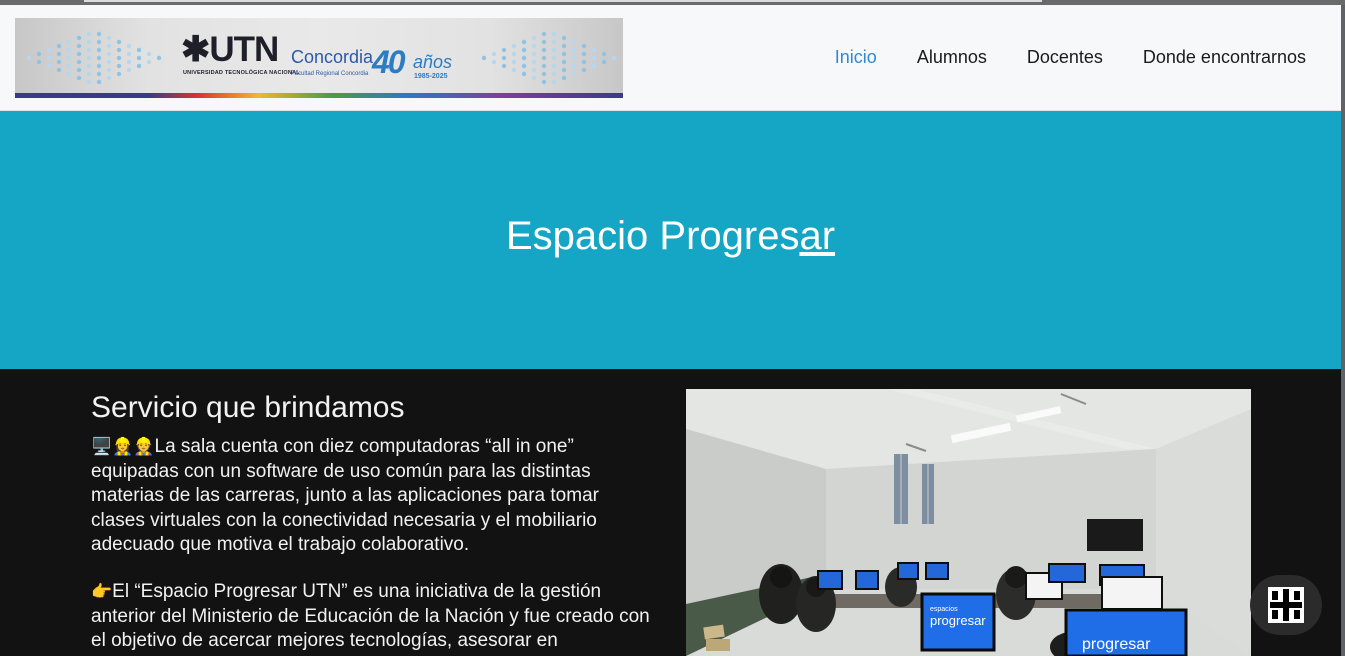  What do you see at coordinates (1286, 605) in the screenshot?
I see `utn-chat-button` at bounding box center [1286, 605].